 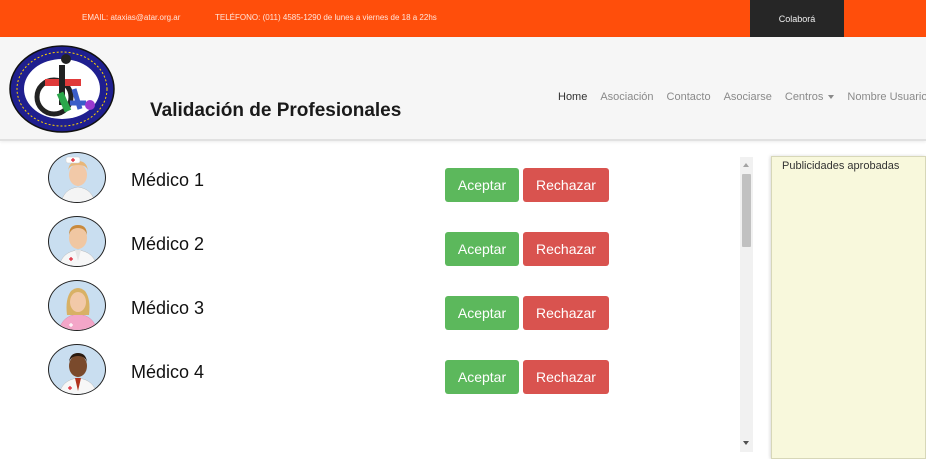 What do you see at coordinates (77, 305) in the screenshot?
I see `female-doctor-avatar` at bounding box center [77, 305].